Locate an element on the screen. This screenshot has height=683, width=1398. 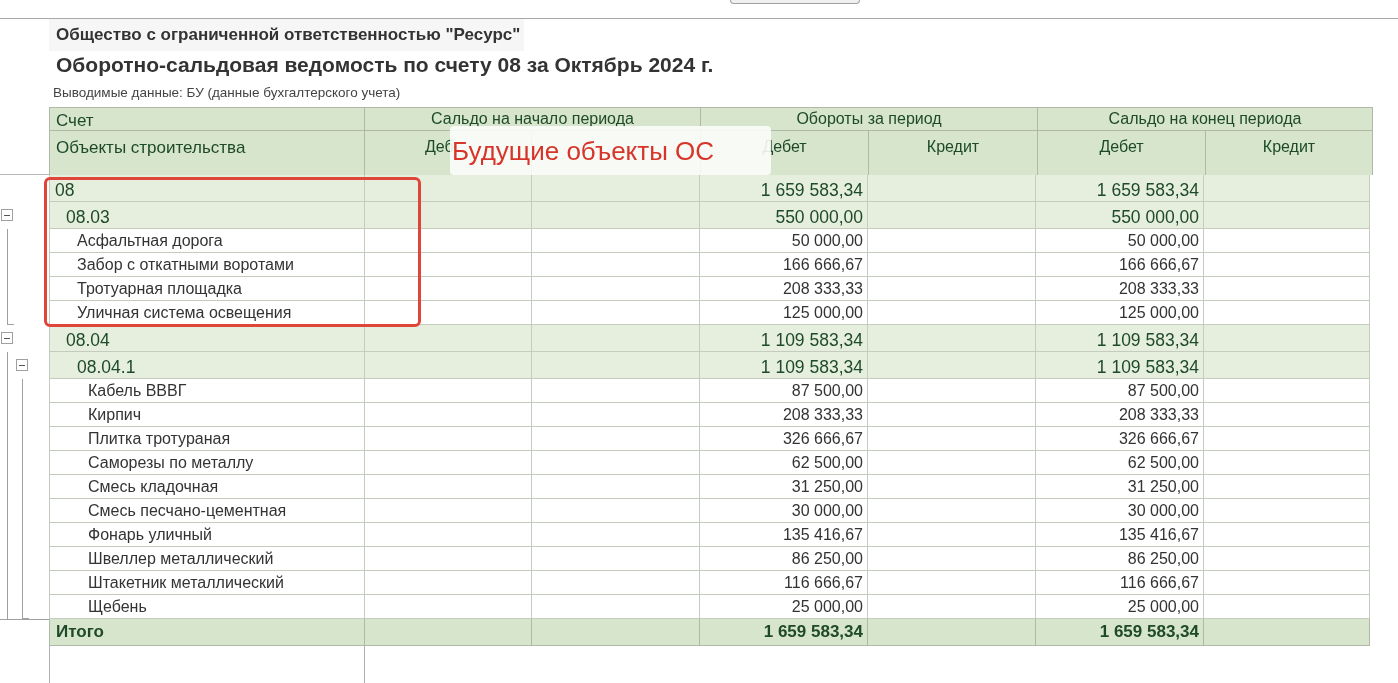
account-cell: Тротуарная площадка is located at coordinates (207, 289).